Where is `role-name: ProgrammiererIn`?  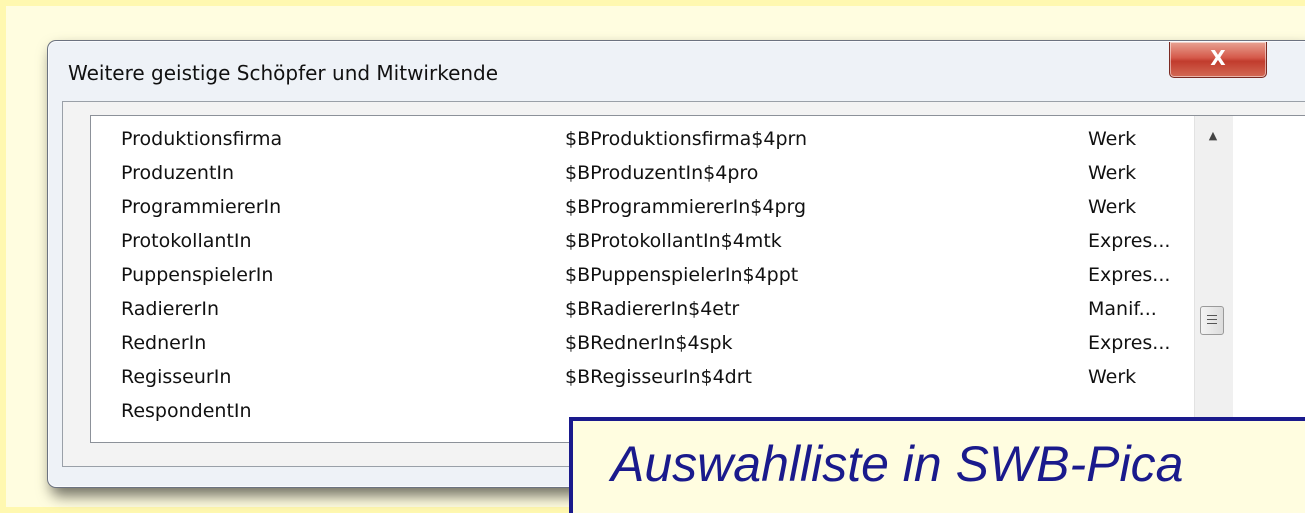 role-name: ProgrammiererIn is located at coordinates (201, 207).